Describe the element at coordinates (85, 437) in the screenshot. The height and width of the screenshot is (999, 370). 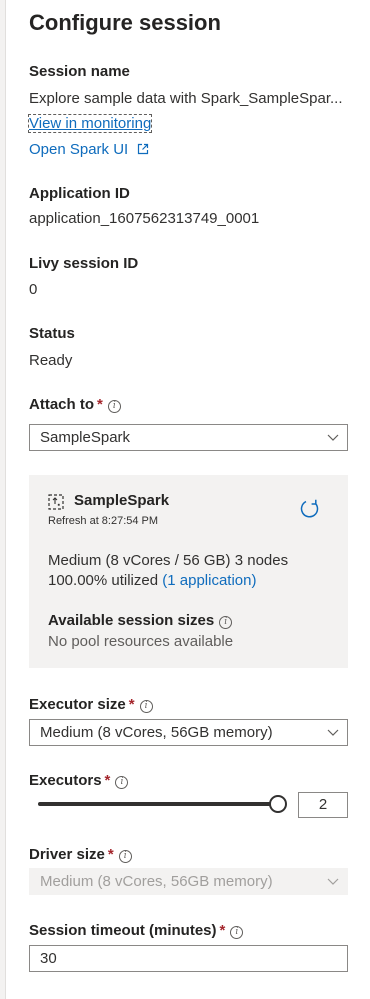
I see `attach-to-selected: SampleSpark` at that location.